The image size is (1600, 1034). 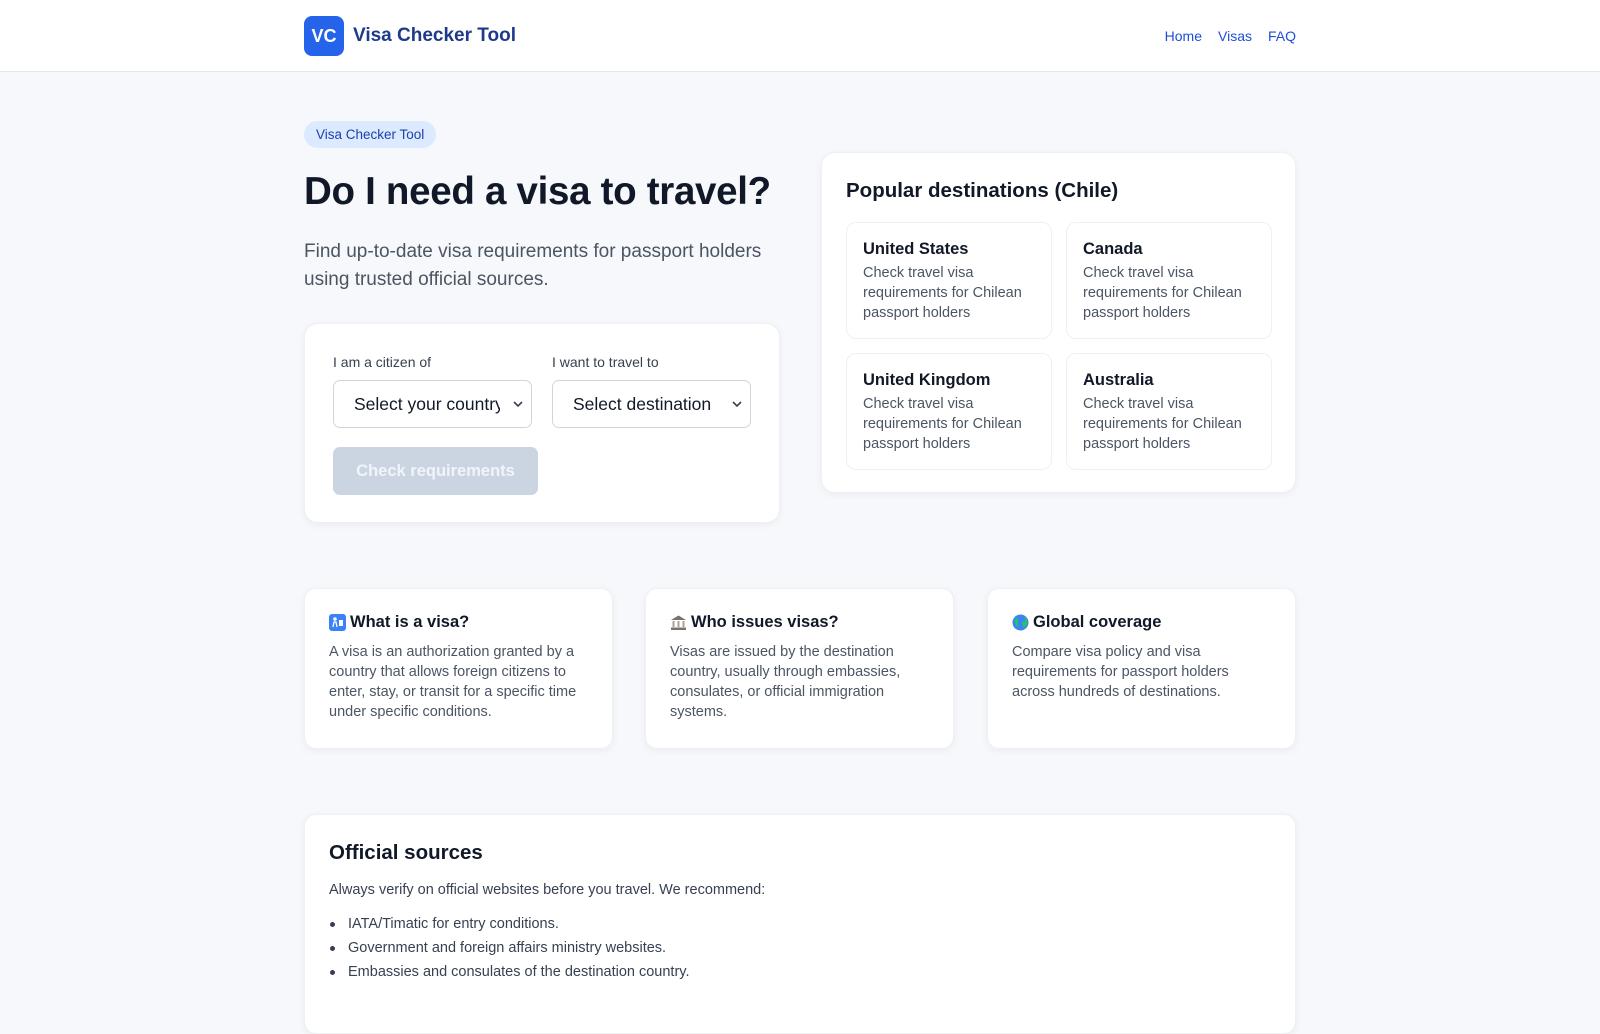 What do you see at coordinates (1020, 622) in the screenshot?
I see `globe-icon` at bounding box center [1020, 622].